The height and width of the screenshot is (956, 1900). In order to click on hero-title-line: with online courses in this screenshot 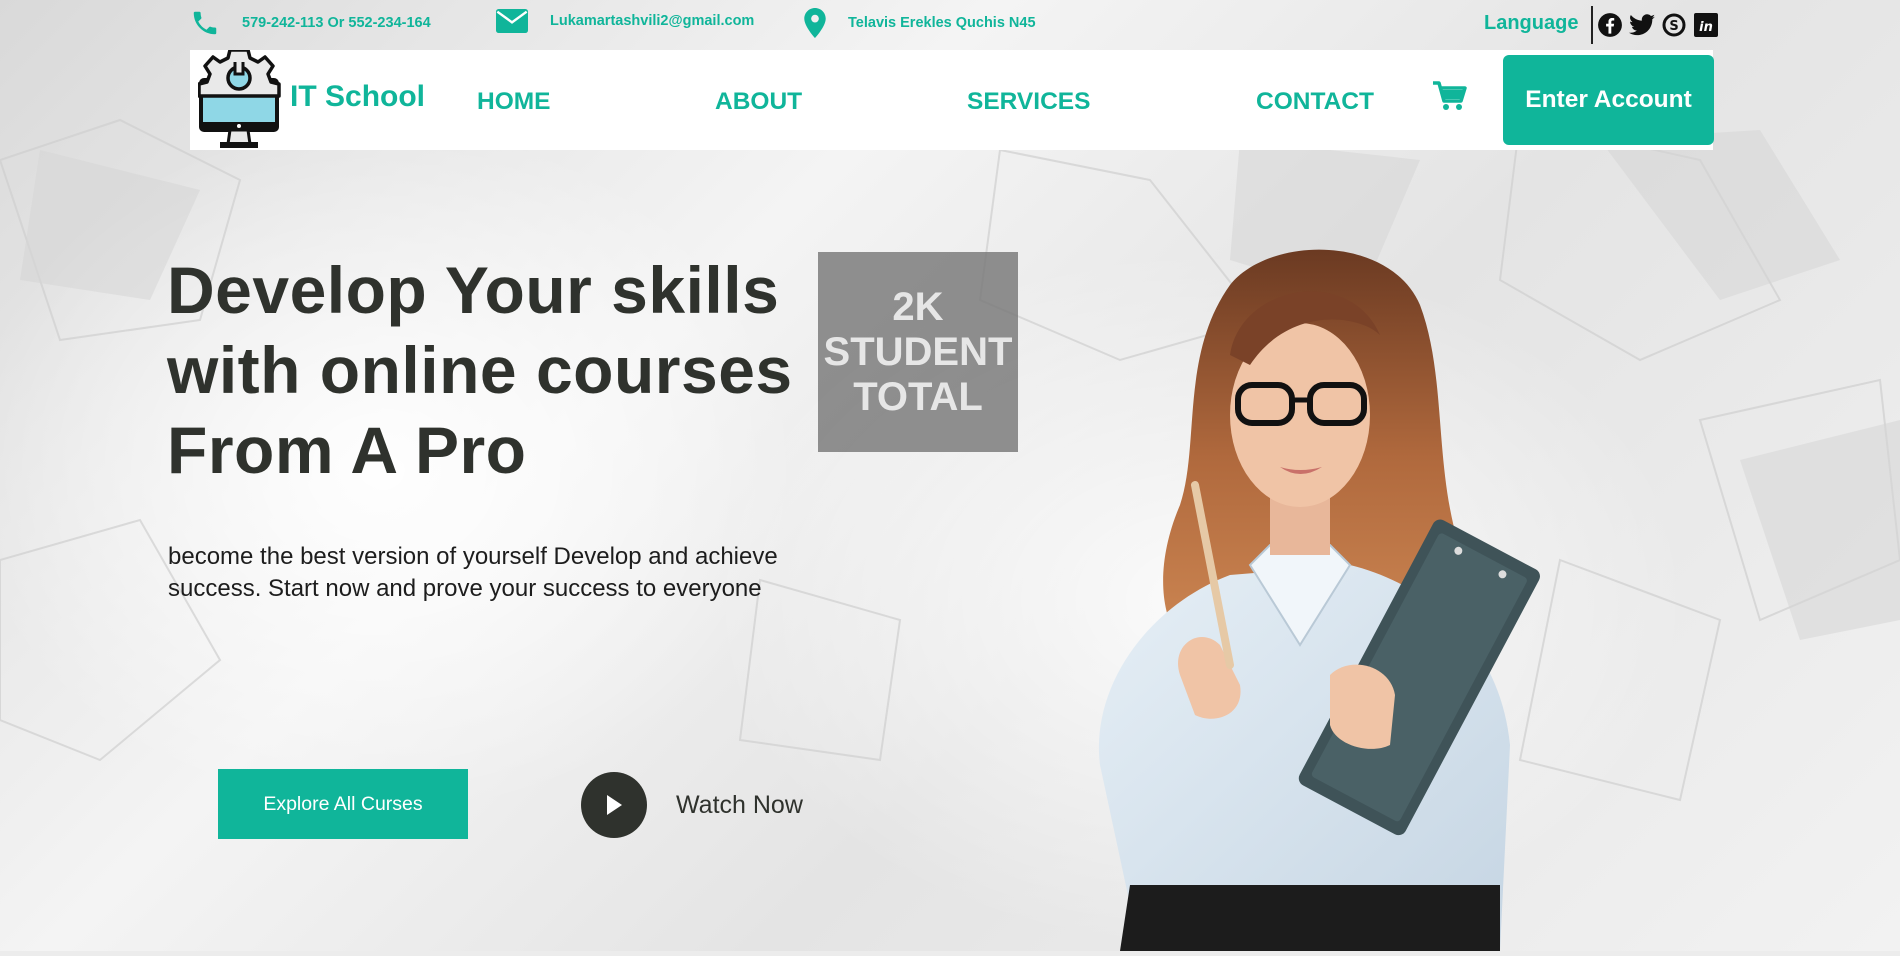, I will do `click(480, 370)`.